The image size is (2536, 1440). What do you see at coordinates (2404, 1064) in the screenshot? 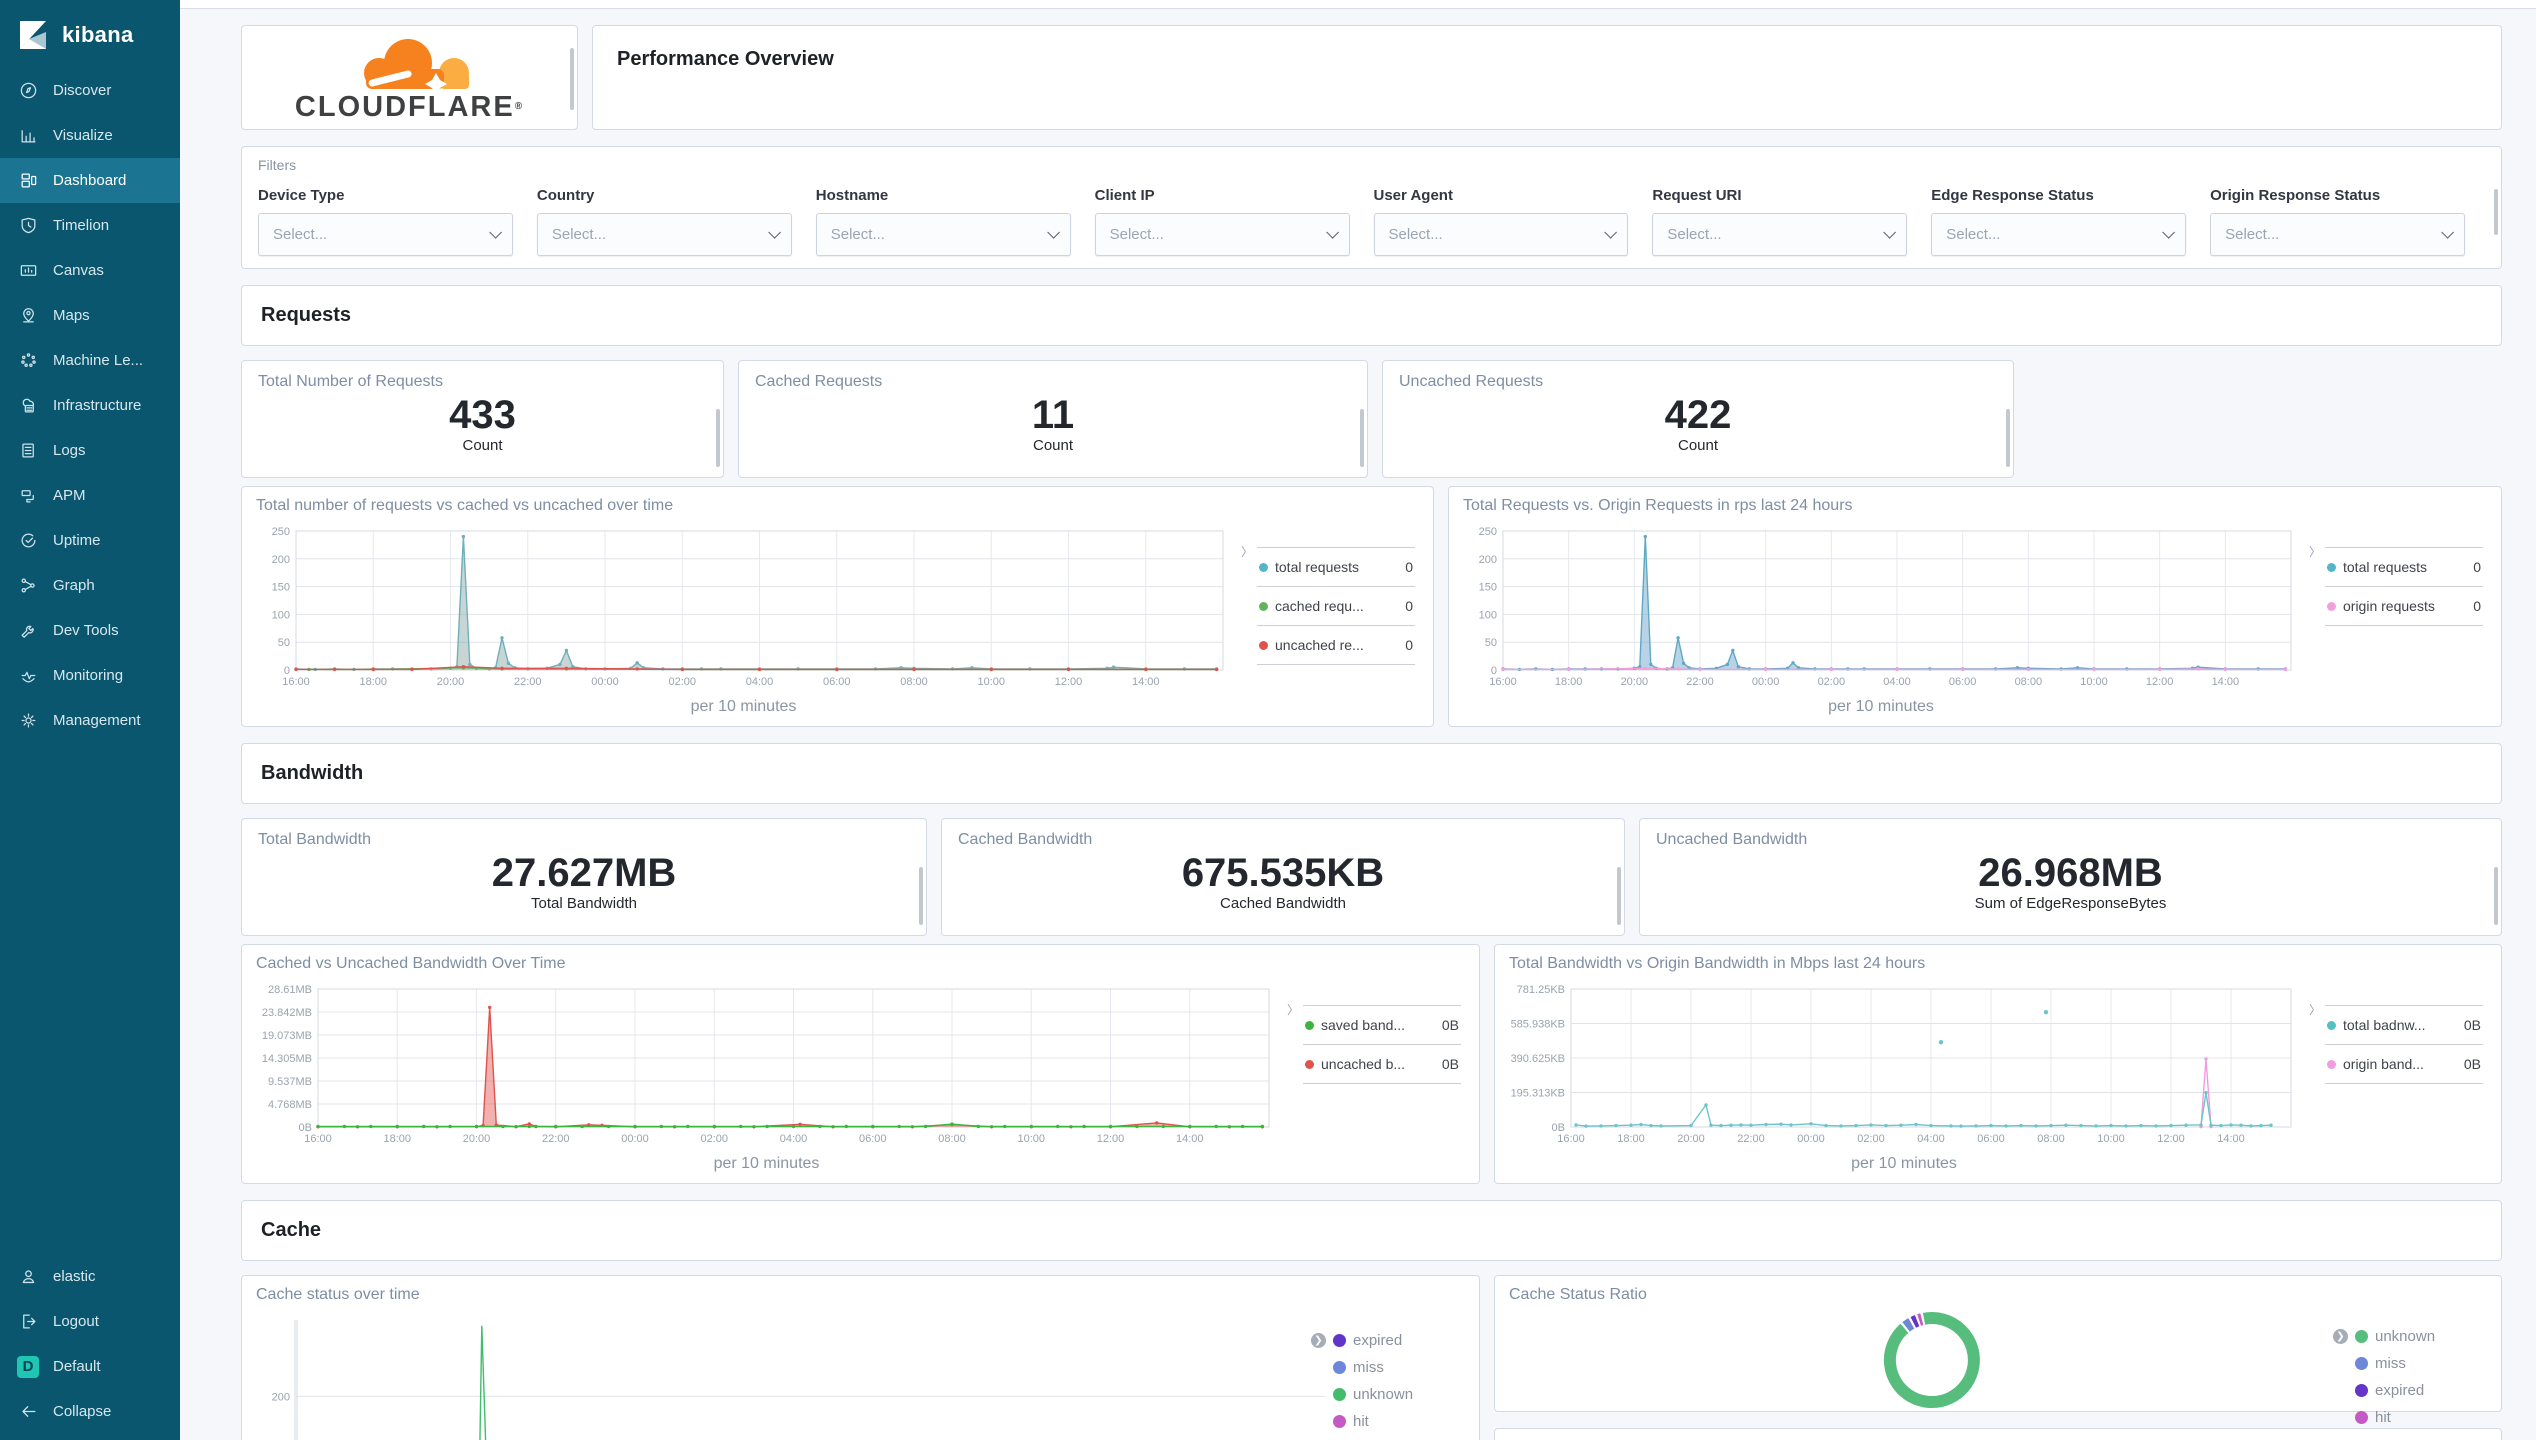
I see `legend-item: origin band... 0B` at bounding box center [2404, 1064].